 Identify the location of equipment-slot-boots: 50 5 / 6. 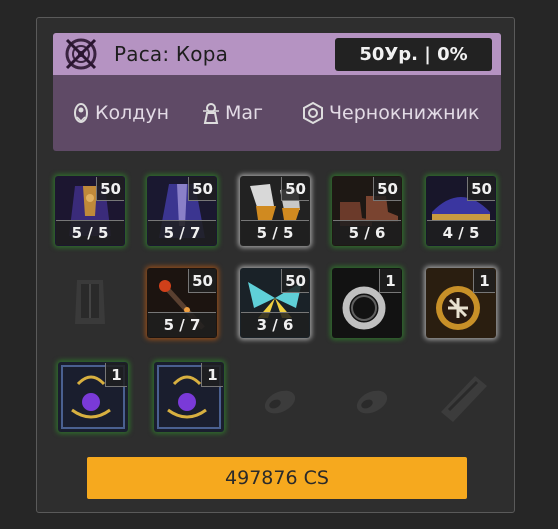
(367, 211).